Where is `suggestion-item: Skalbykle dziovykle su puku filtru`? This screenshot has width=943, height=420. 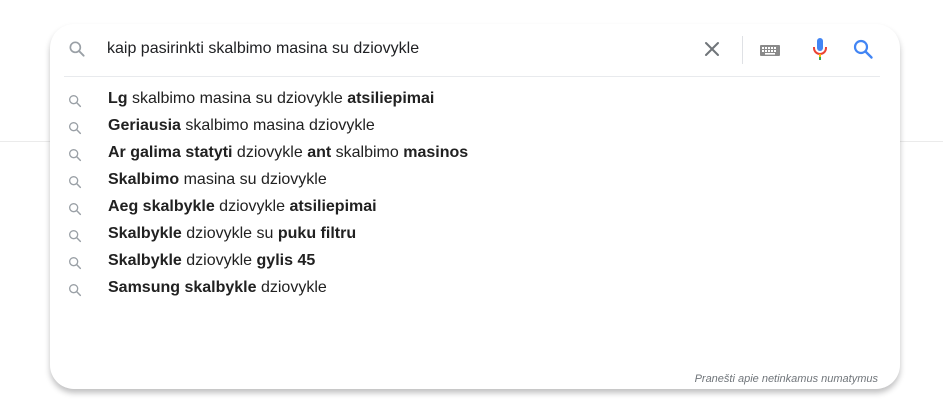
suggestion-item: Skalbykle dziovykle su puku filtru is located at coordinates (475, 233).